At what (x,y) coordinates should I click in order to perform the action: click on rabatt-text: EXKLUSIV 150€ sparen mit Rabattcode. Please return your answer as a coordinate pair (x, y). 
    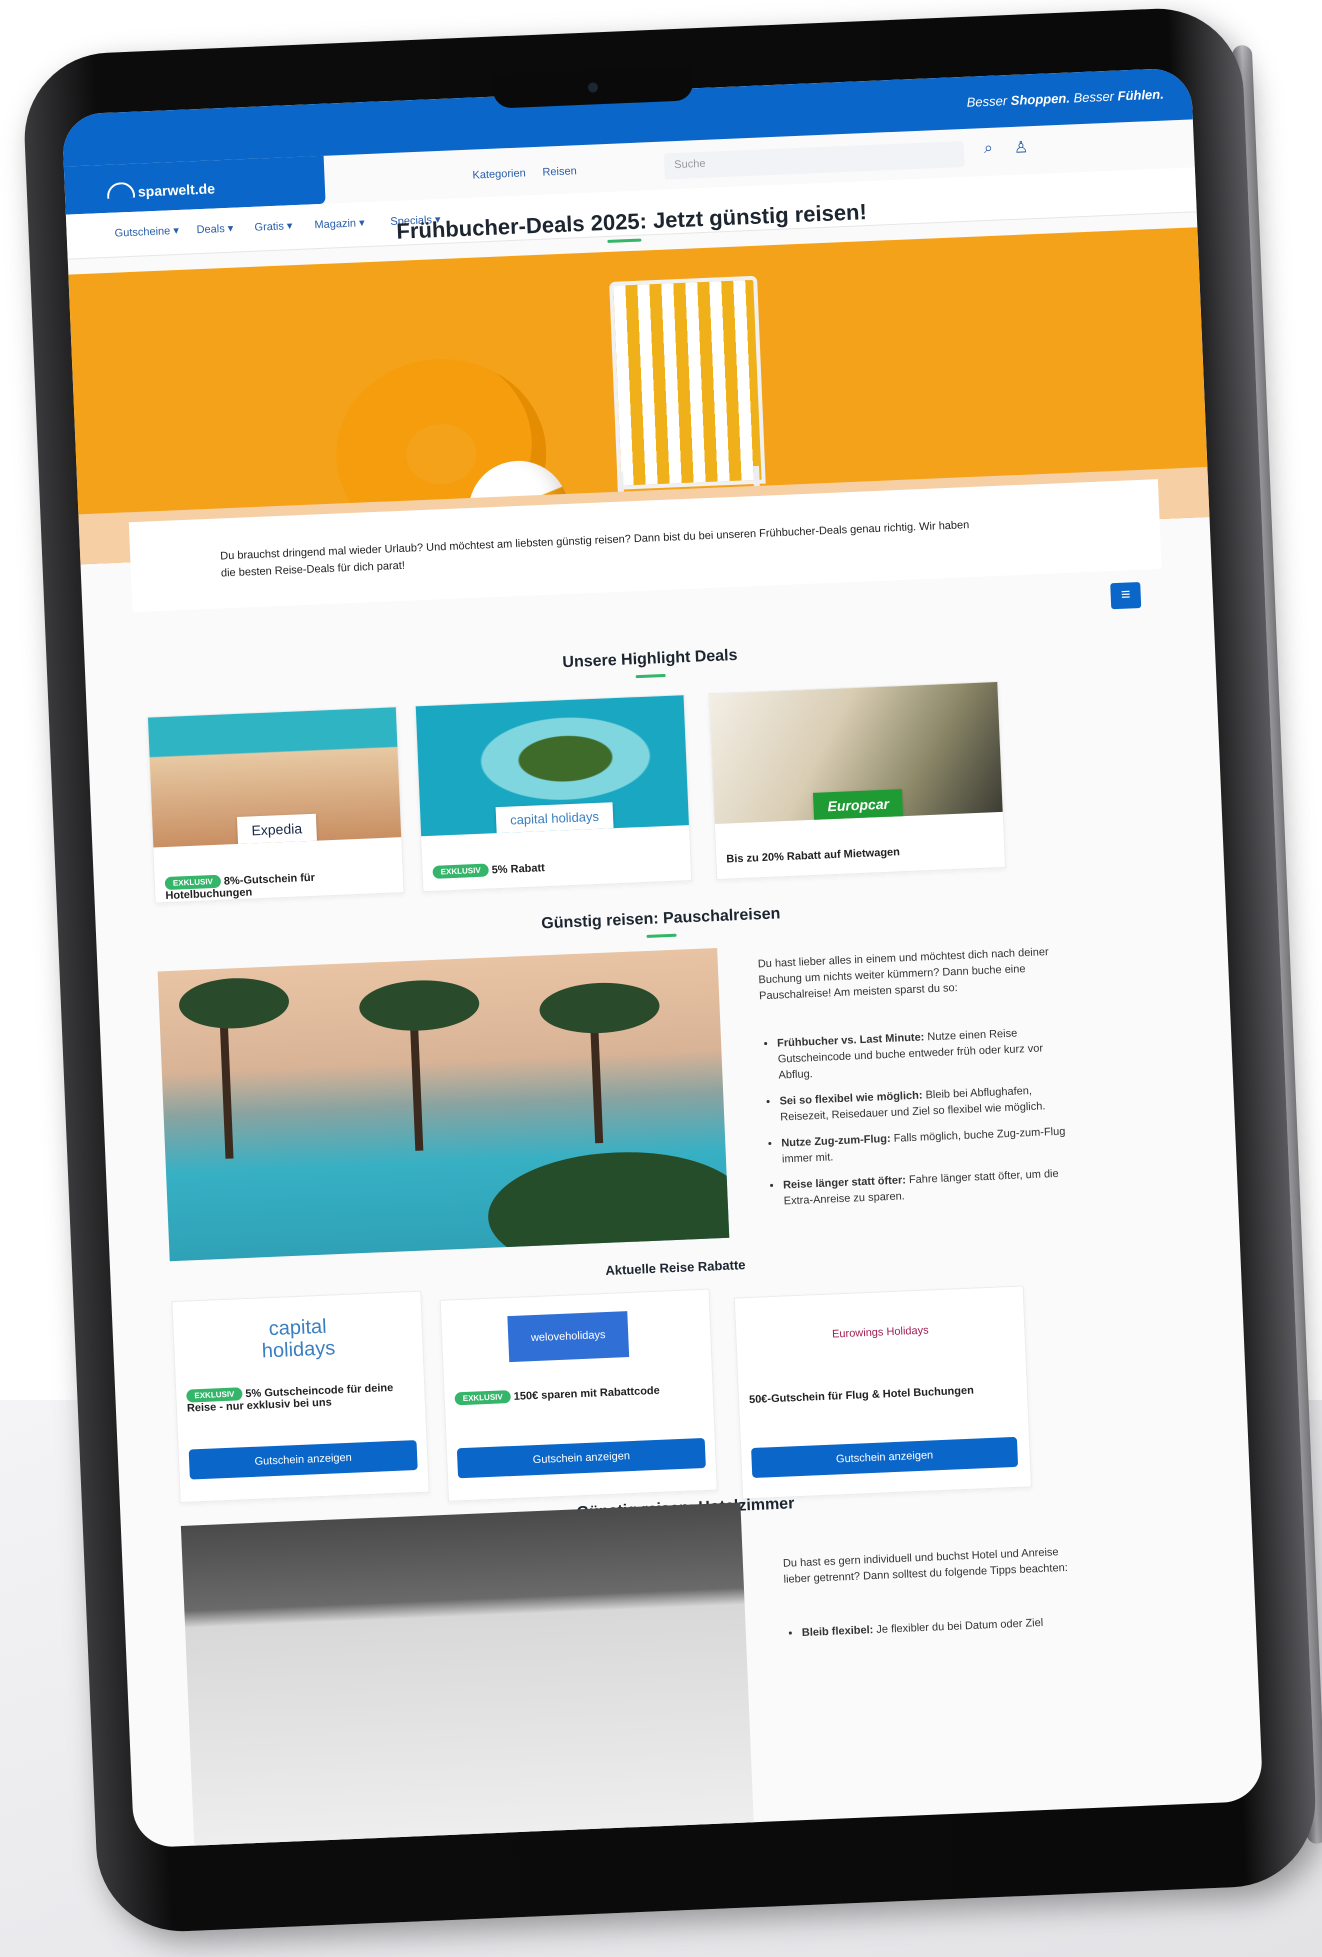
    Looking at the image, I should click on (569, 1394).